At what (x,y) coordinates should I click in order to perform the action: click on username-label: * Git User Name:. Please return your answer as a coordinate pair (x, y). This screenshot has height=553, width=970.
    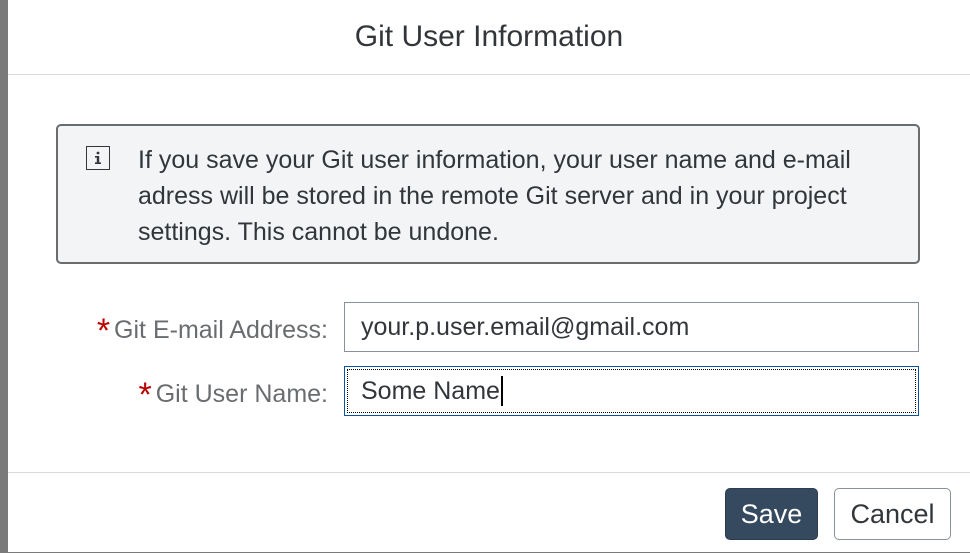
    Looking at the image, I should click on (233, 393).